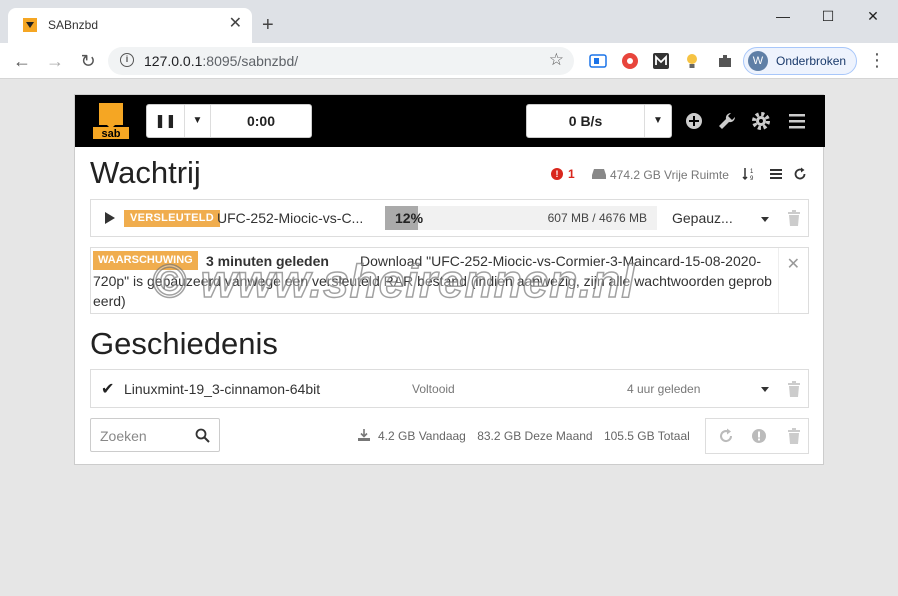 The height and width of the screenshot is (596, 898). Describe the element at coordinates (172, 218) in the screenshot. I see `encrypted-badge: VERSLEUTELD` at that location.